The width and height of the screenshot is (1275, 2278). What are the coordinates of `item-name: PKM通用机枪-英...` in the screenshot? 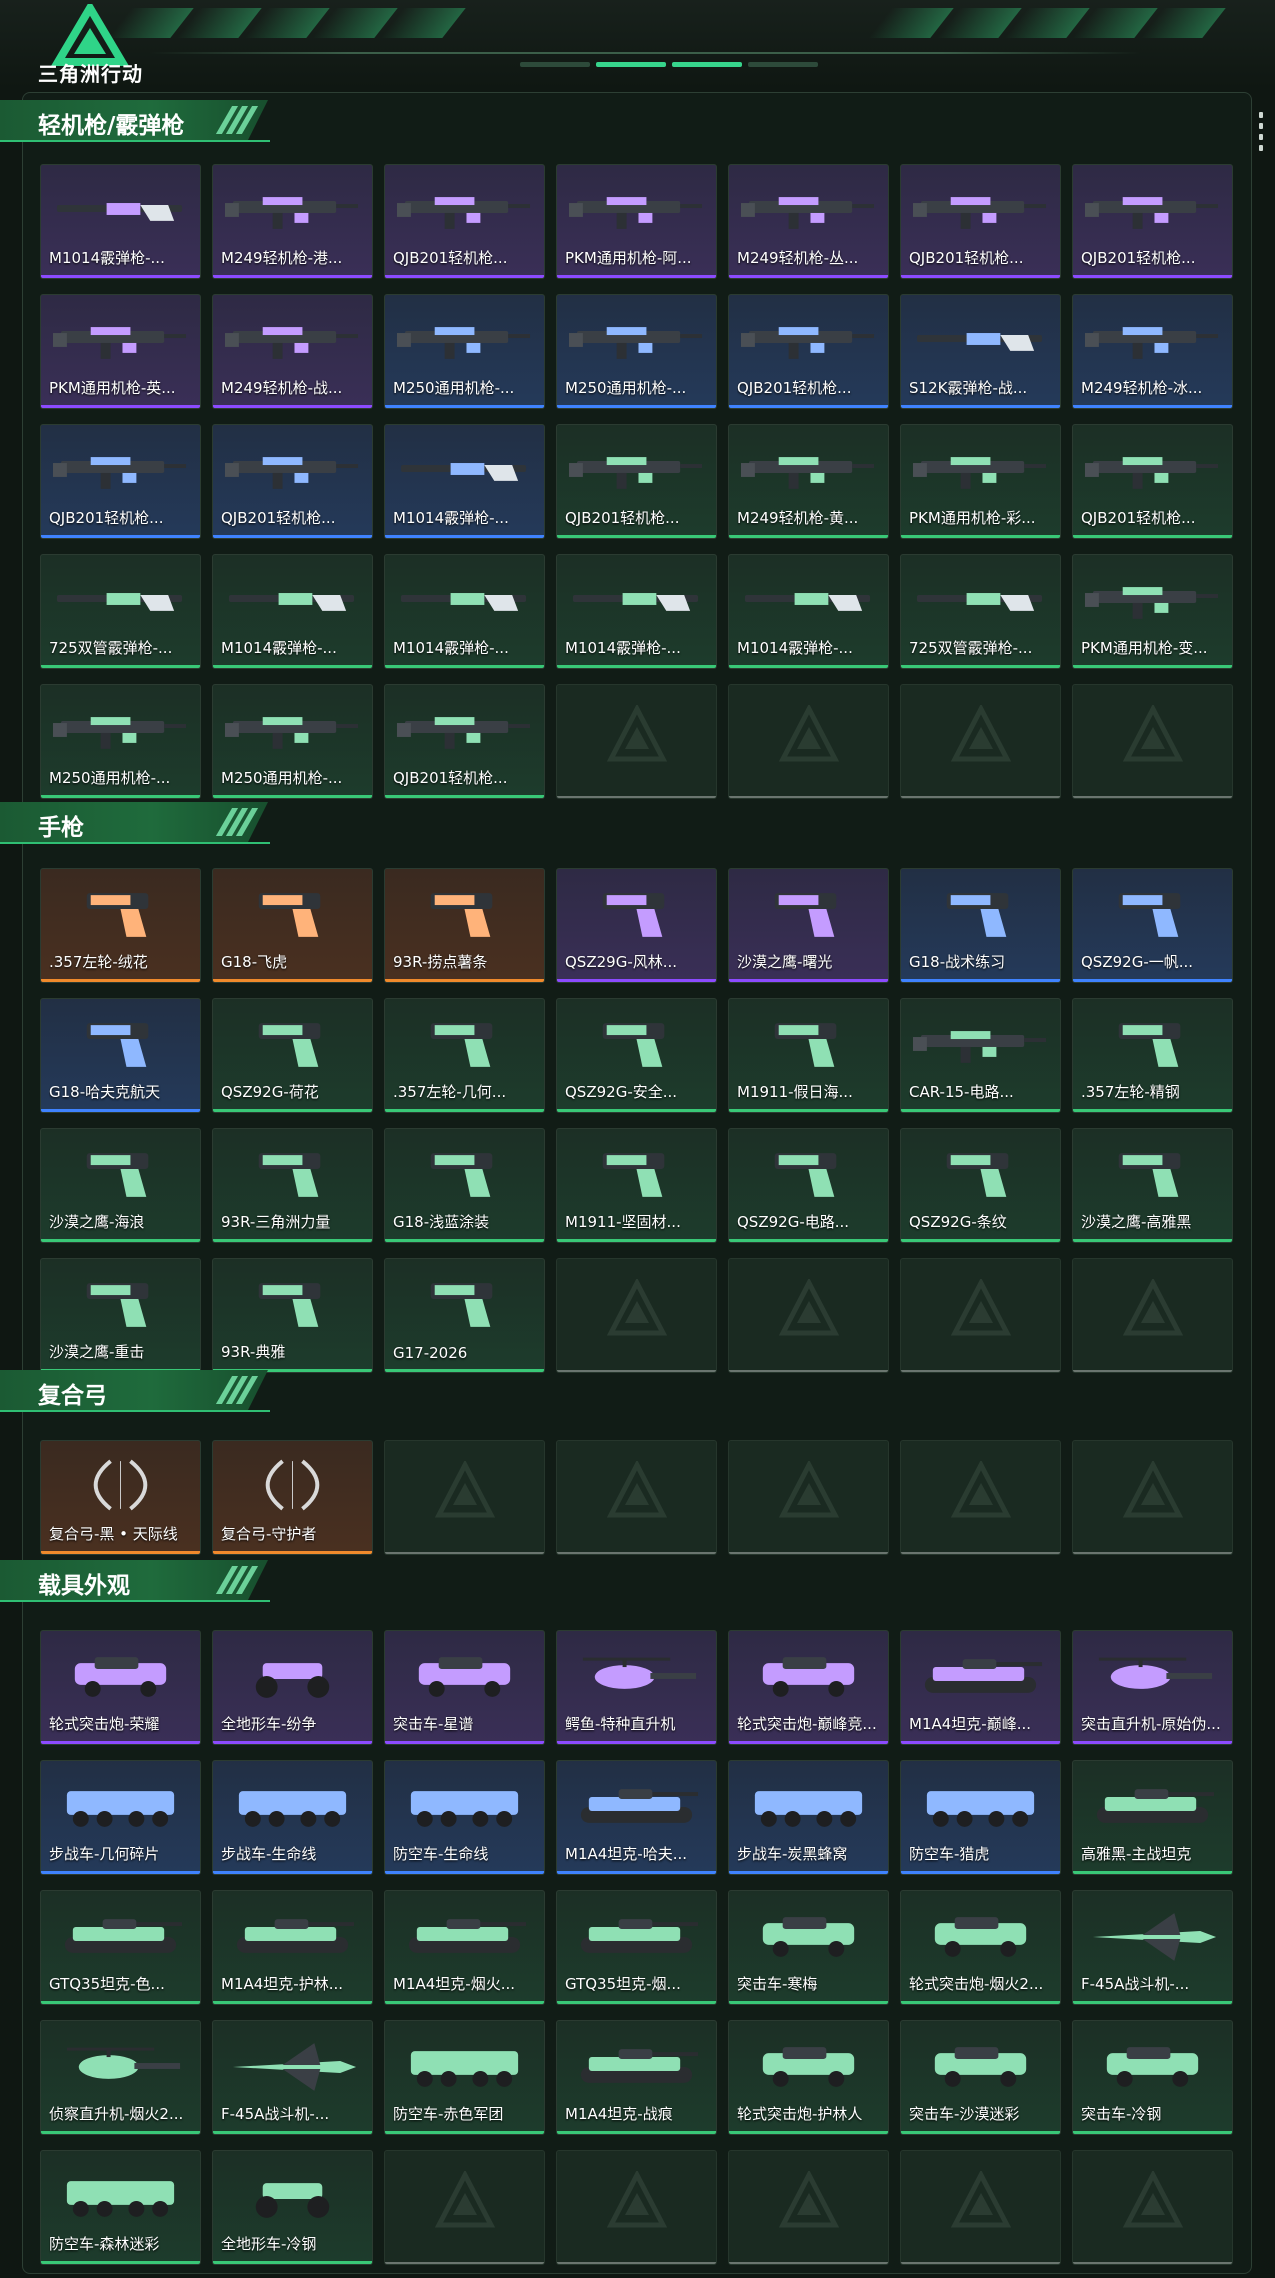 It's located at (112, 388).